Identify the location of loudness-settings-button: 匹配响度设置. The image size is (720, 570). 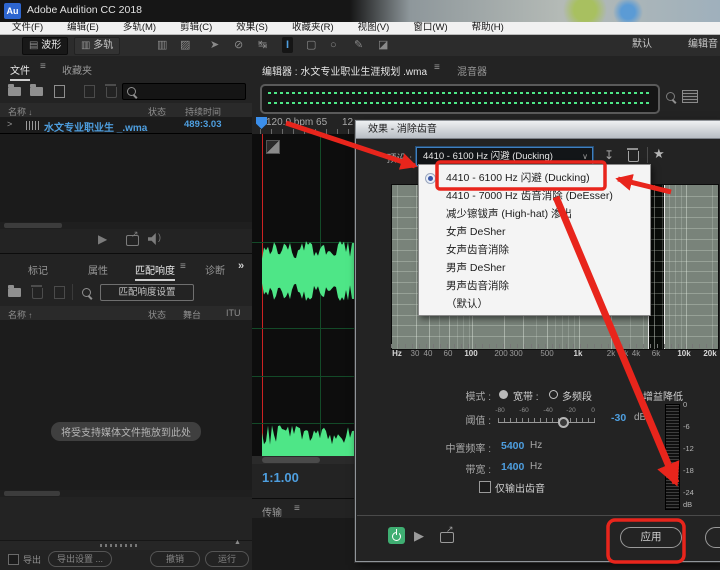
(147, 292).